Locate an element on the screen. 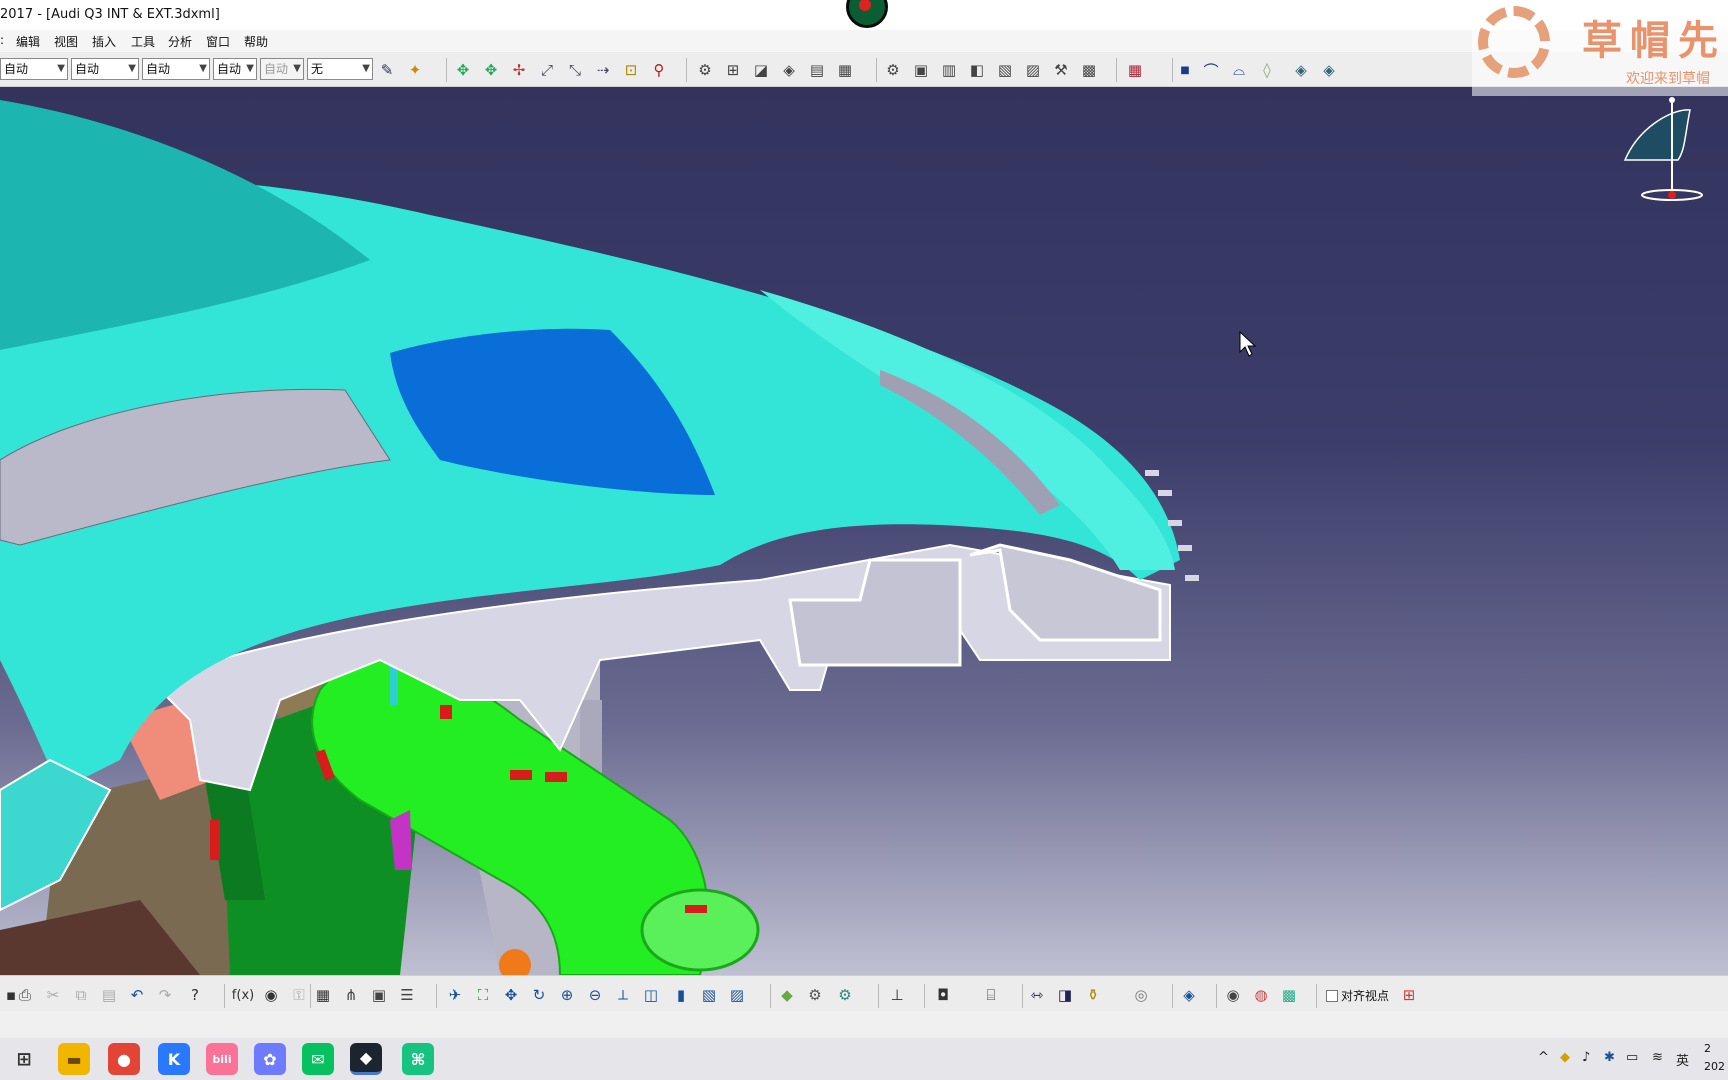 This screenshot has width=1728, height=1080. menu-tools: 工具 is located at coordinates (143, 41).